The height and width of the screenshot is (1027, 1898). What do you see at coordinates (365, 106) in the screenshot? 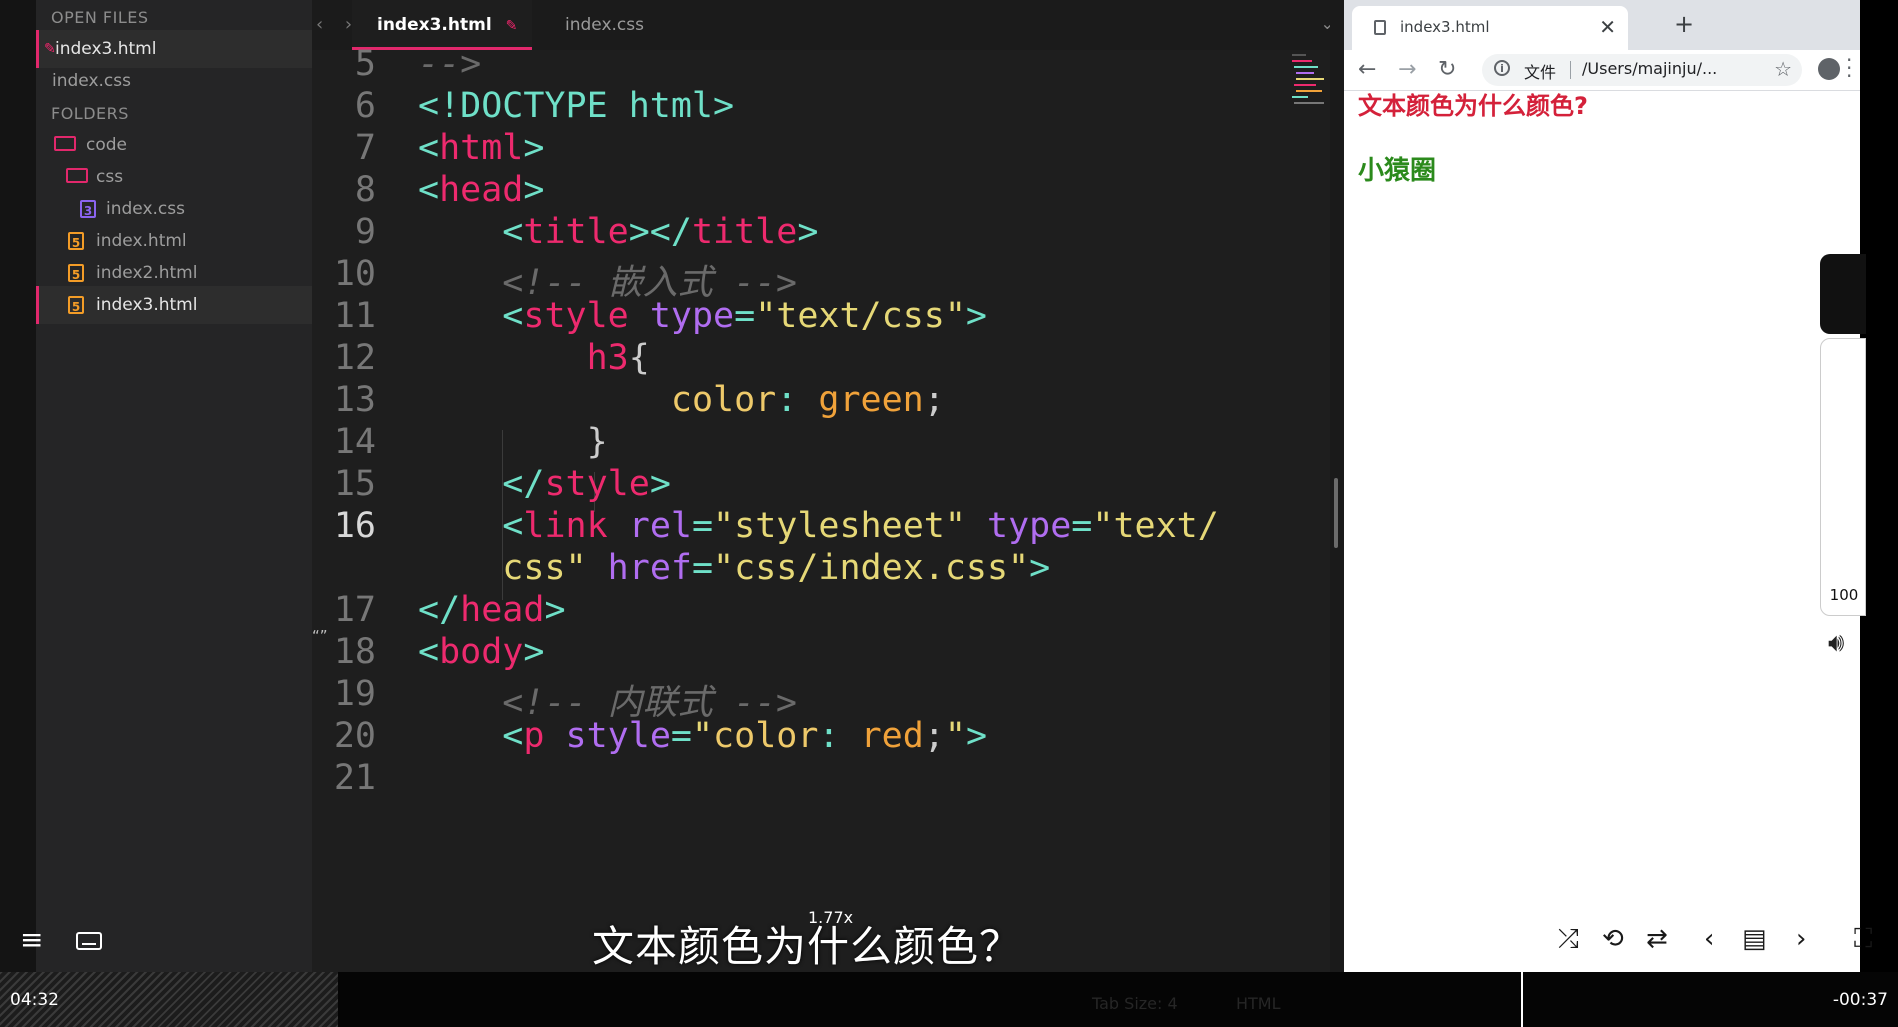
I see `line-number: 6` at bounding box center [365, 106].